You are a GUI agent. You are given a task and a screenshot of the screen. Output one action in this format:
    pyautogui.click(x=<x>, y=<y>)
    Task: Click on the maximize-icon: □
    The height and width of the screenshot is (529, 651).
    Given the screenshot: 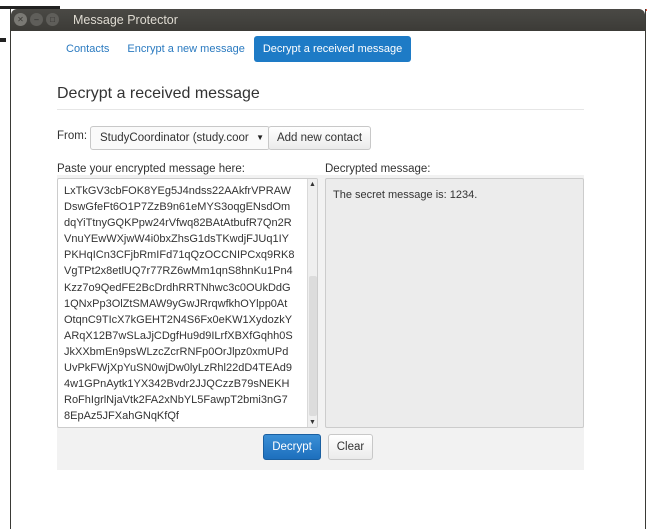 What is the action you would take?
    pyautogui.click(x=52, y=19)
    